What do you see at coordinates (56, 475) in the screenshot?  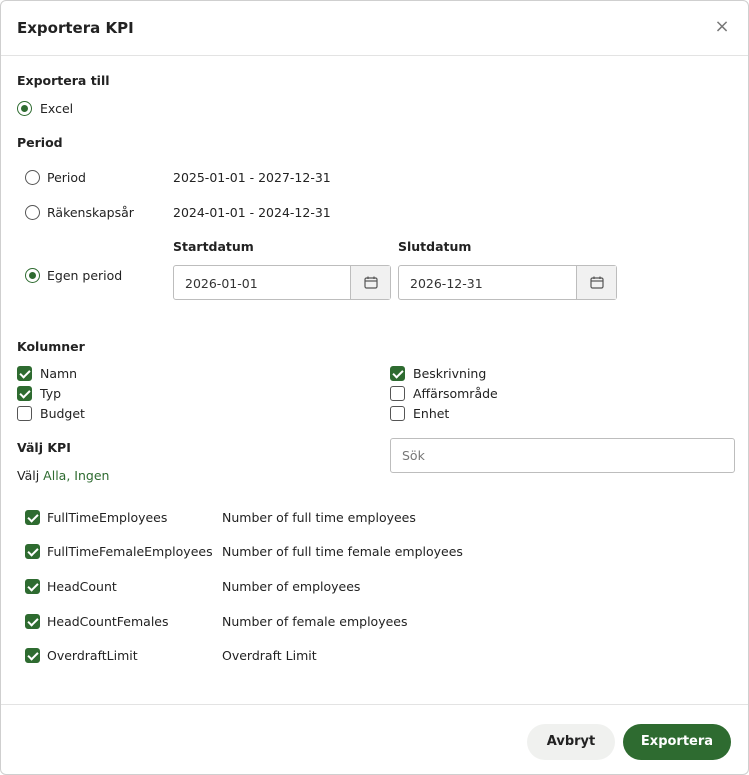 I see `select-all-link: Alla,` at bounding box center [56, 475].